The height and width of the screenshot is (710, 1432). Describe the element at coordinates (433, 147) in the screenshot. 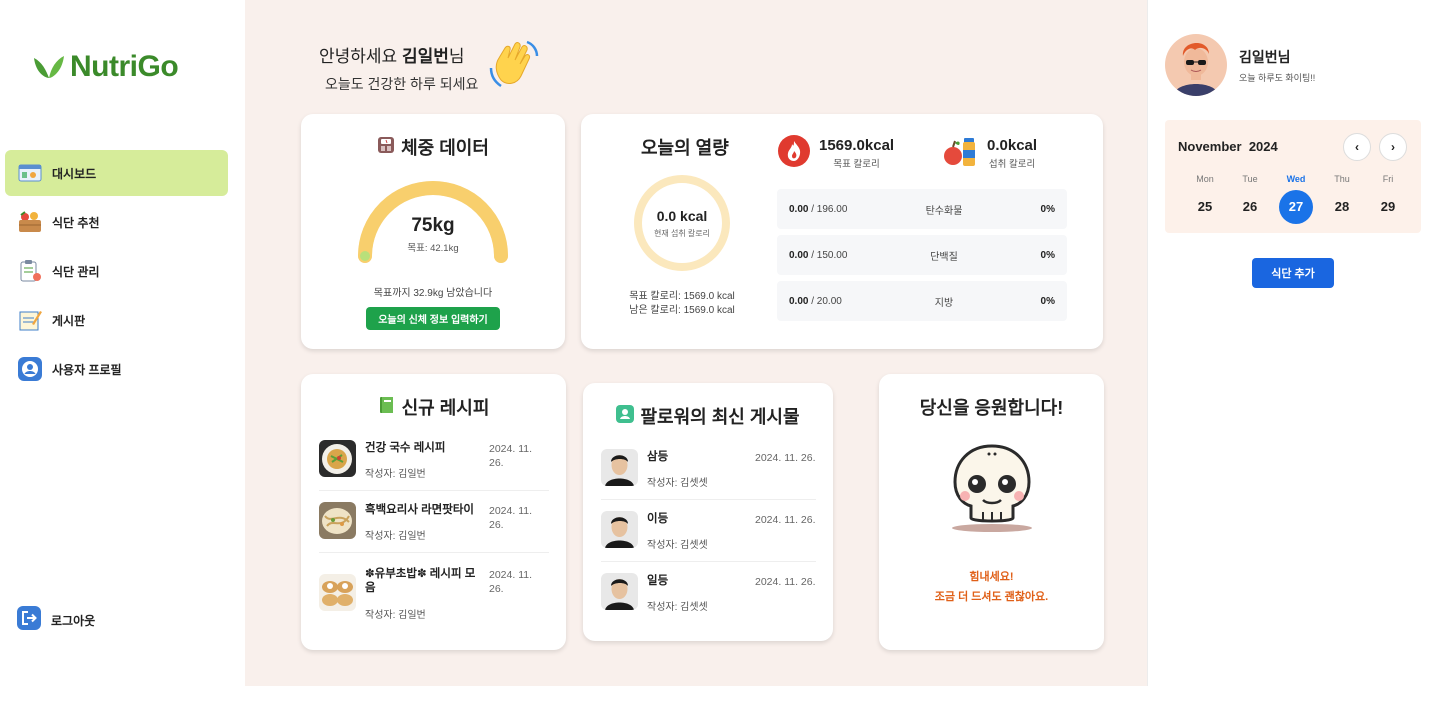

I see `weight-card-title: 체중 데이터` at that location.